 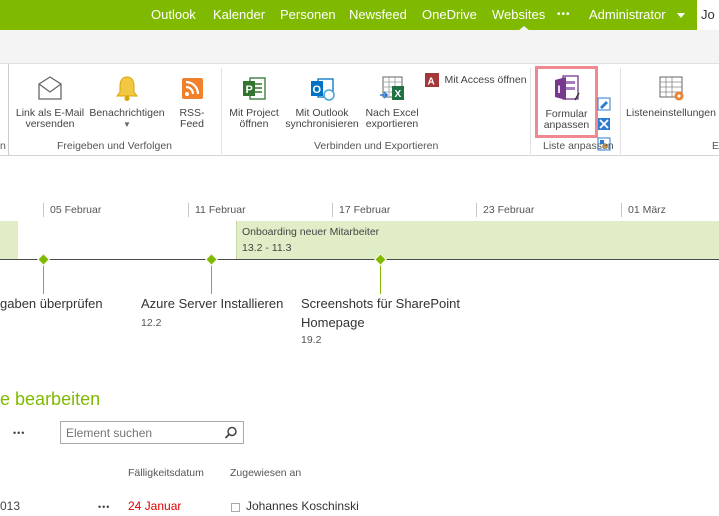 I want to click on timeline-bar: Onboarding neuer Mitarbeiter 13.2 - 11.3, so click(x=359, y=240).